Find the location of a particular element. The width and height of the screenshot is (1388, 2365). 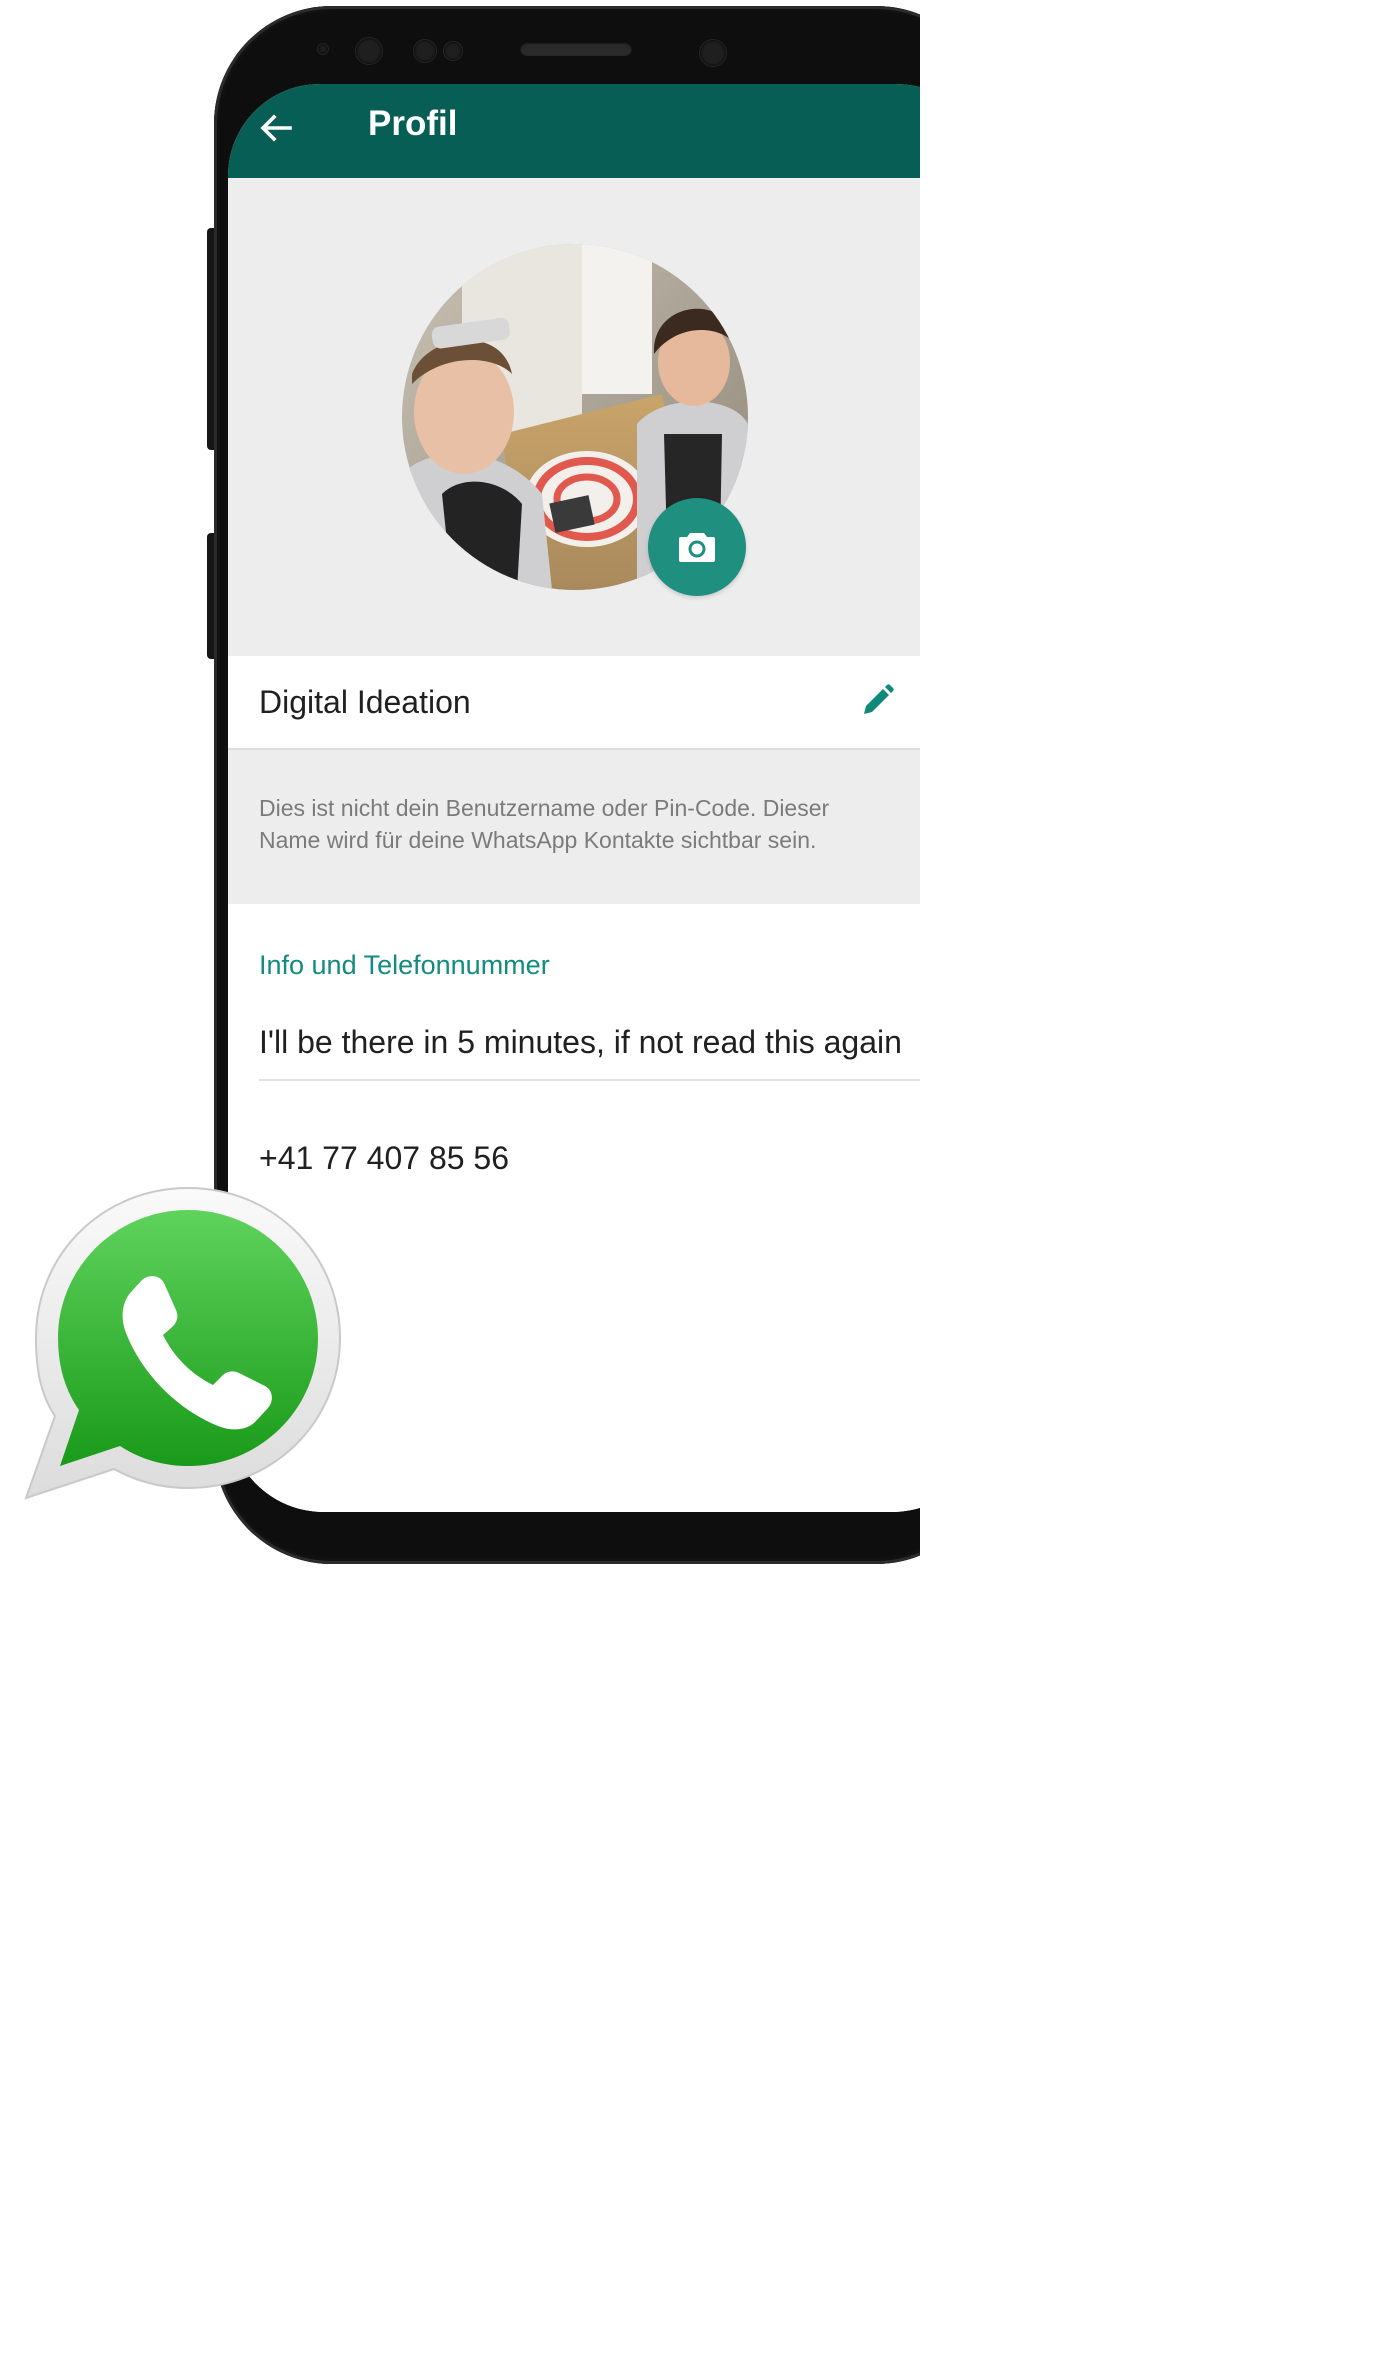

camera-icon is located at coordinates (697, 547).